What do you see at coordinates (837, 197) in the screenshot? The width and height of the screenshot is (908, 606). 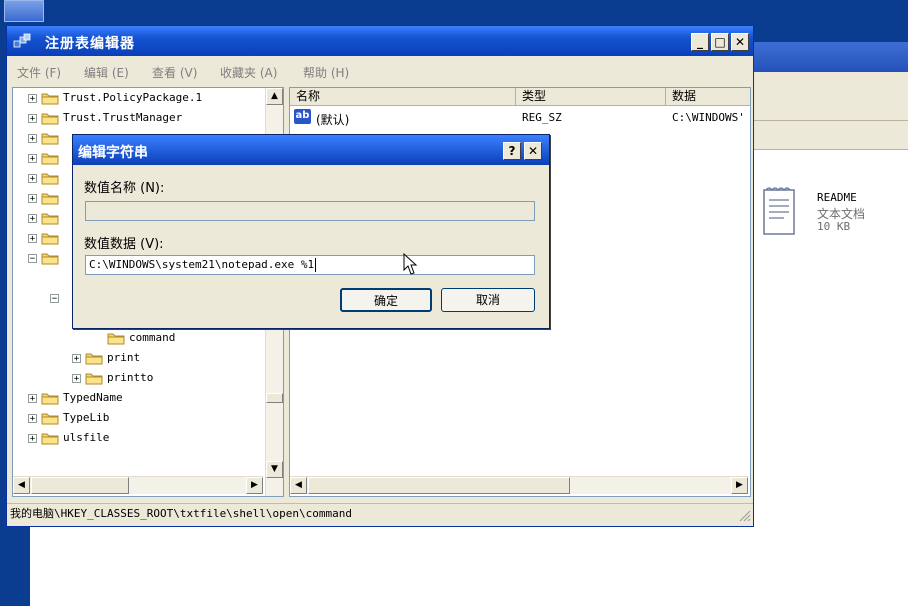 I see `file-name: README` at bounding box center [837, 197].